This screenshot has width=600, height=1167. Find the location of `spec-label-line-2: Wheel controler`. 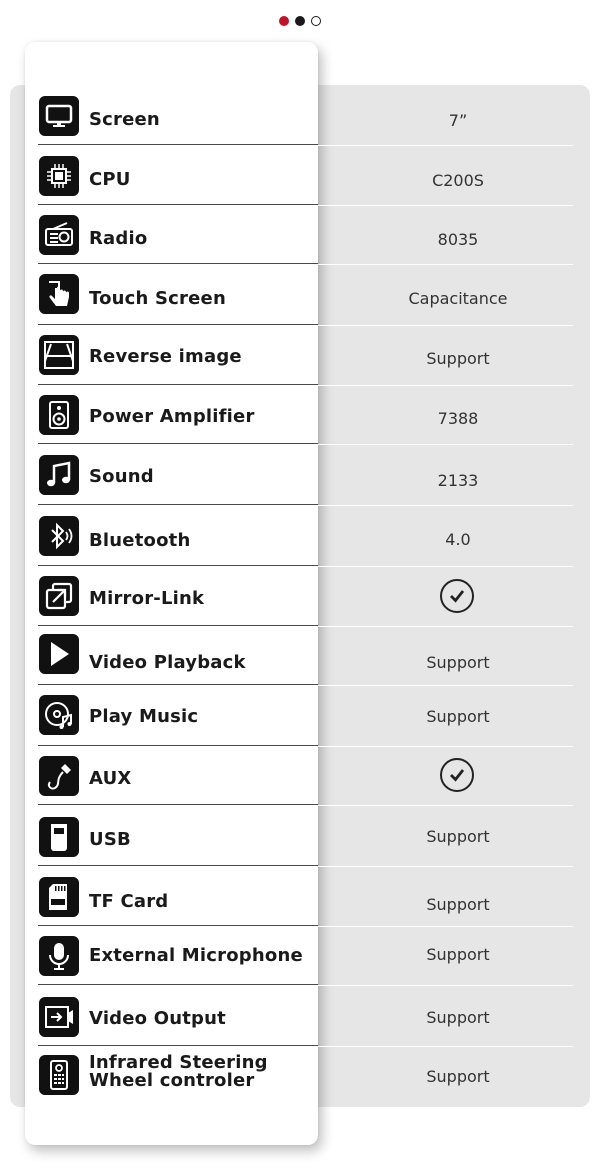

spec-label-line-2: Wheel controler is located at coordinates (172, 1080).